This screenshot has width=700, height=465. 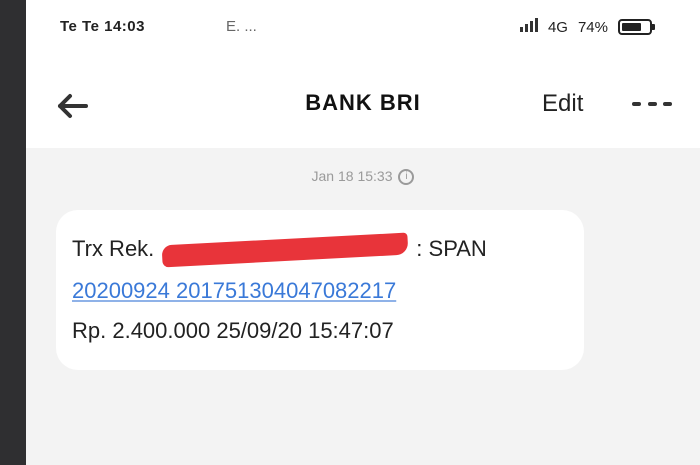 I want to click on status-time: Te Te 14:03, so click(x=102, y=26).